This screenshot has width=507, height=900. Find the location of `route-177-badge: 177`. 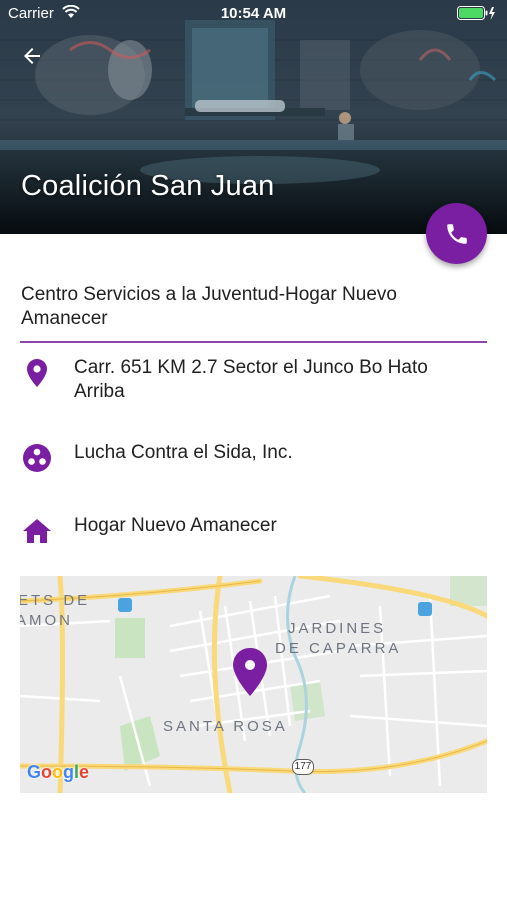

route-177-badge: 177 is located at coordinates (303, 767).